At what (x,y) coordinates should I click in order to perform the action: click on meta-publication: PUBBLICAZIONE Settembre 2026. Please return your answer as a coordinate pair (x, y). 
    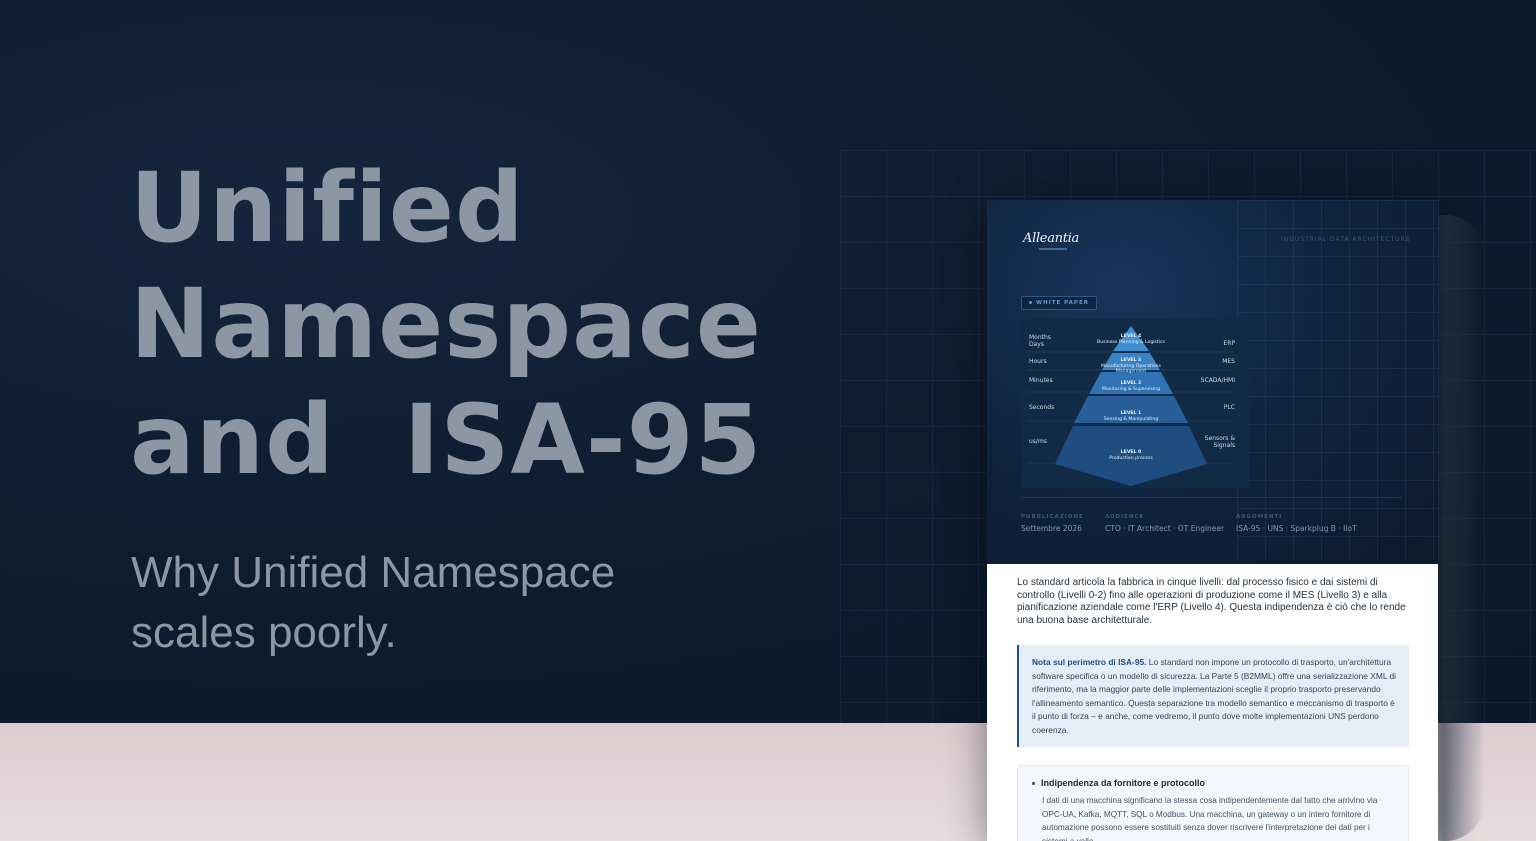
    Looking at the image, I should click on (1052, 523).